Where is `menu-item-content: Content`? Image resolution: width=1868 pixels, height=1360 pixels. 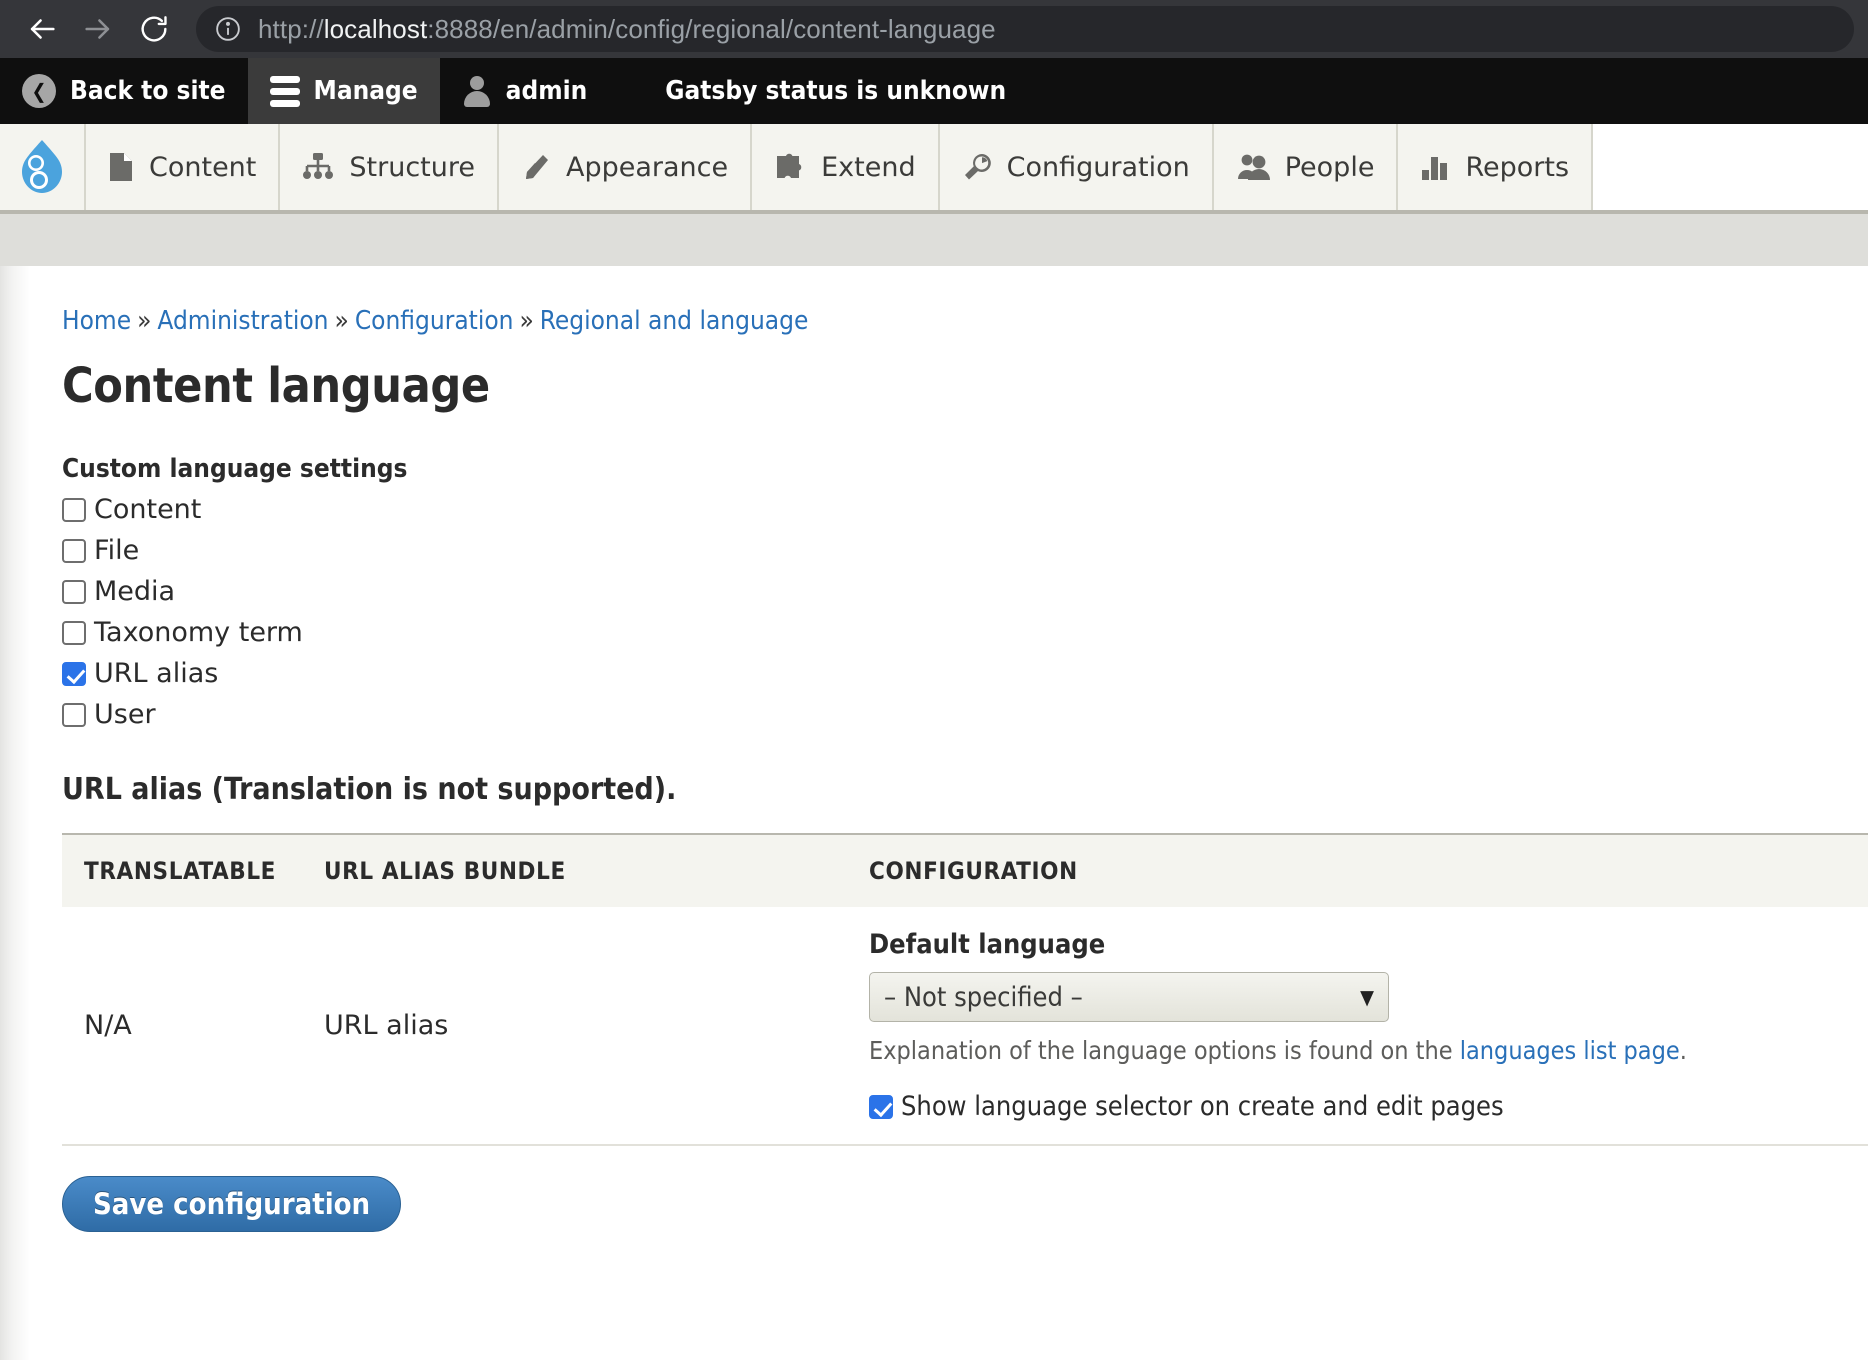
menu-item-content: Content is located at coordinates (183, 167).